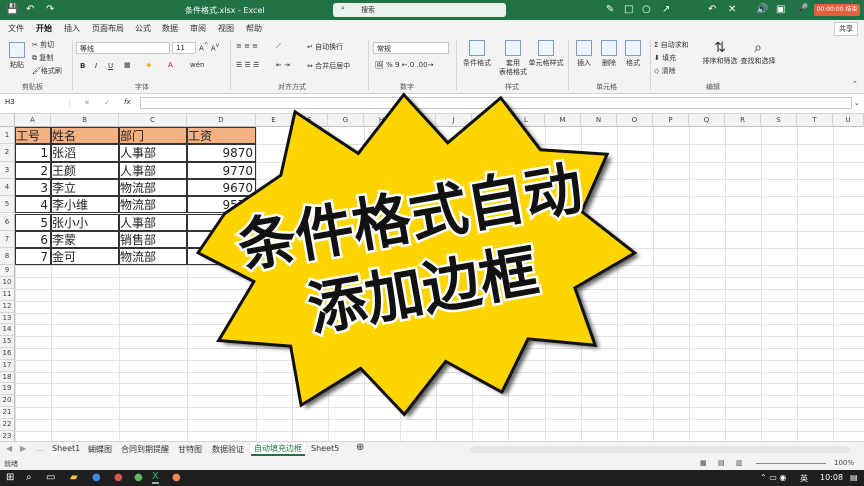  Describe the element at coordinates (7, 170) in the screenshot. I see `row-header: 3` at that location.